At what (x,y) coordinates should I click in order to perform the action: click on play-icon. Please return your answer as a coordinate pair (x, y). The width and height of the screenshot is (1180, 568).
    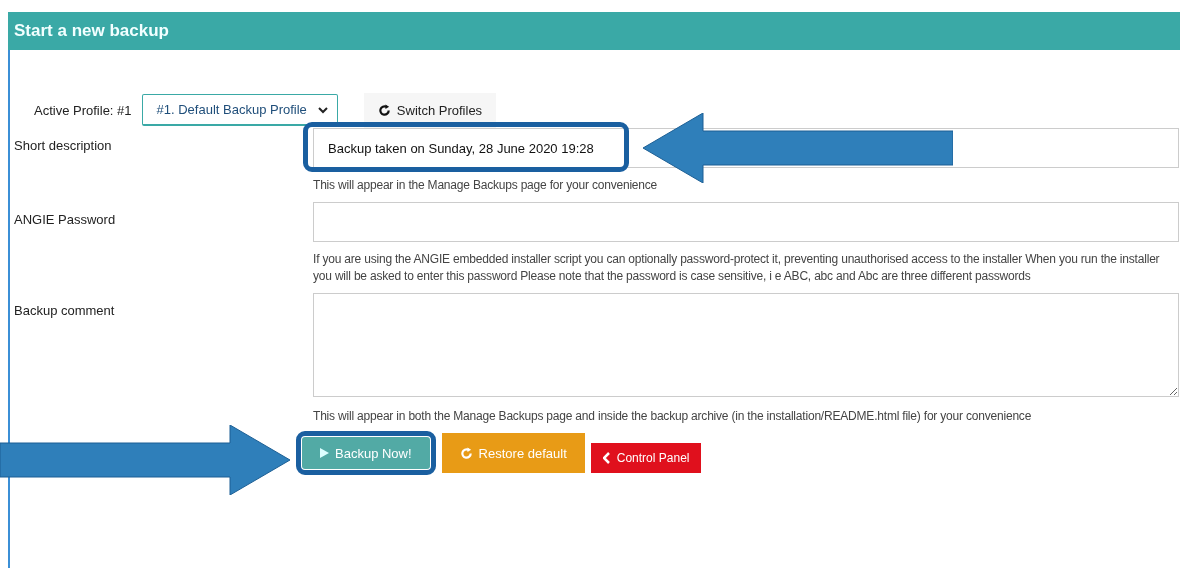
    Looking at the image, I should click on (324, 453).